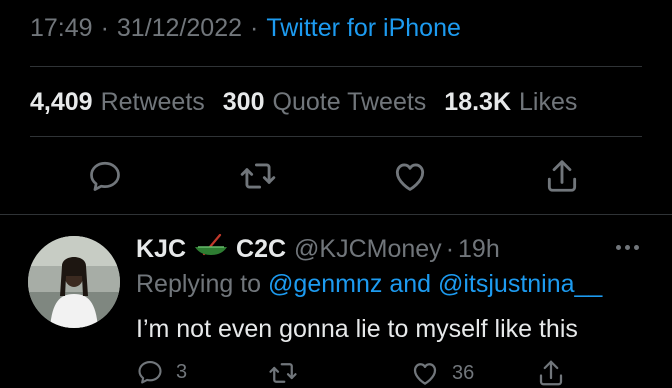  What do you see at coordinates (261, 249) in the screenshot?
I see `reply-author-name-suffix: C2C` at bounding box center [261, 249].